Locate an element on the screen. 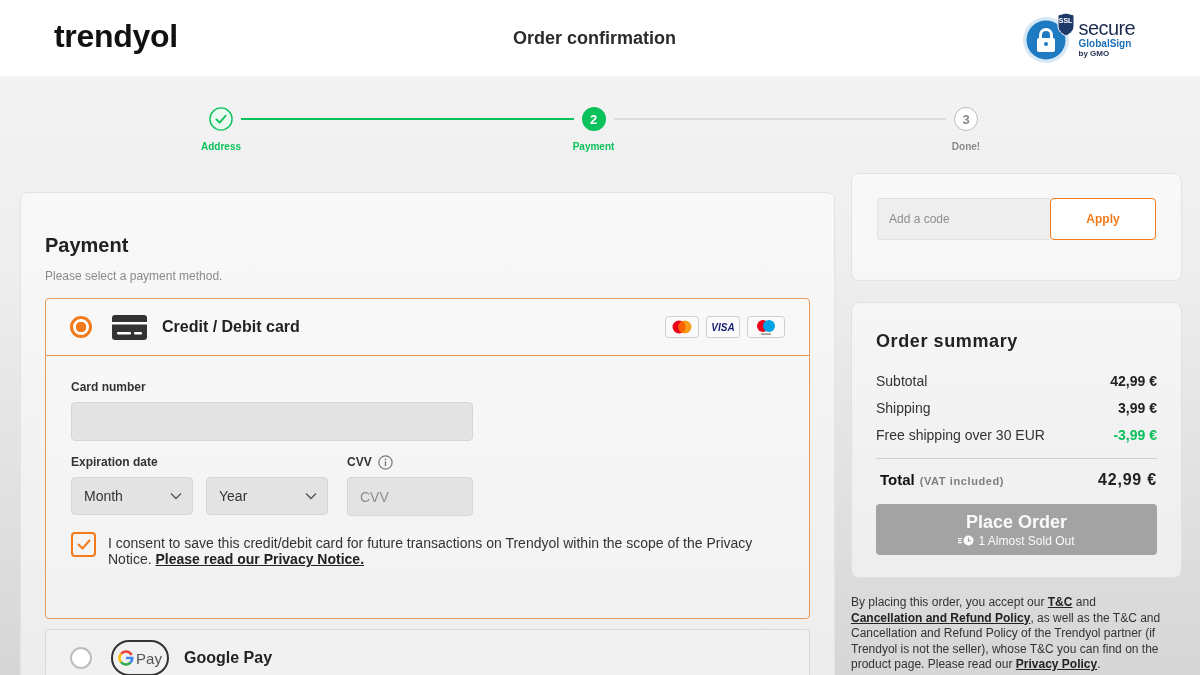 Image resolution: width=1200 pixels, height=675 pixels. brand-text: GlobalSign is located at coordinates (1105, 44).